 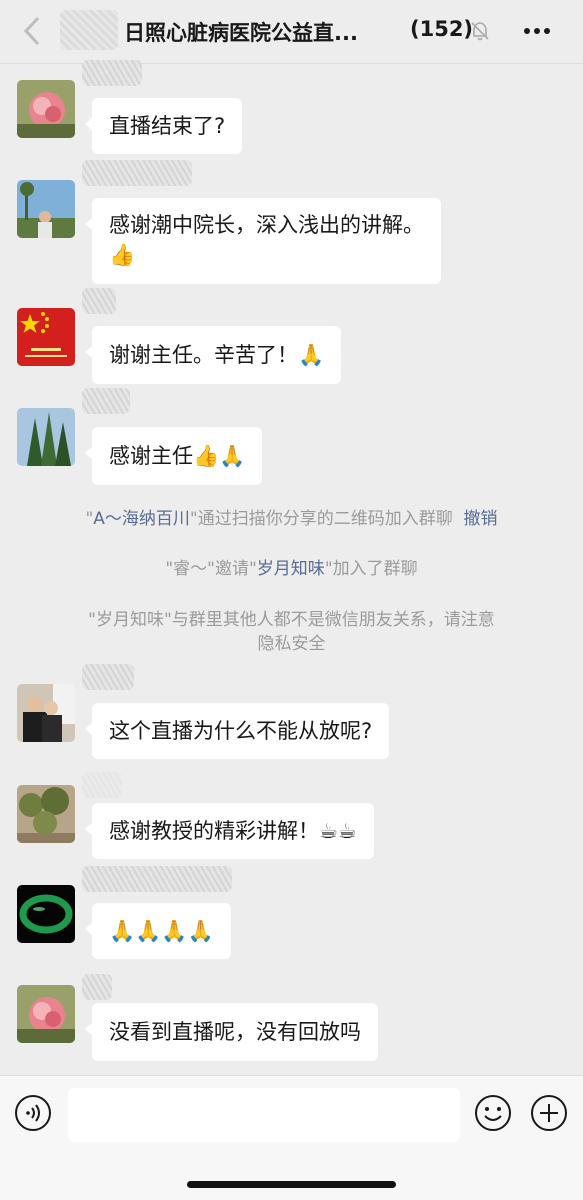 I want to click on message-bubble: 这个直播为什么不能从放呢?, so click(x=237, y=731).